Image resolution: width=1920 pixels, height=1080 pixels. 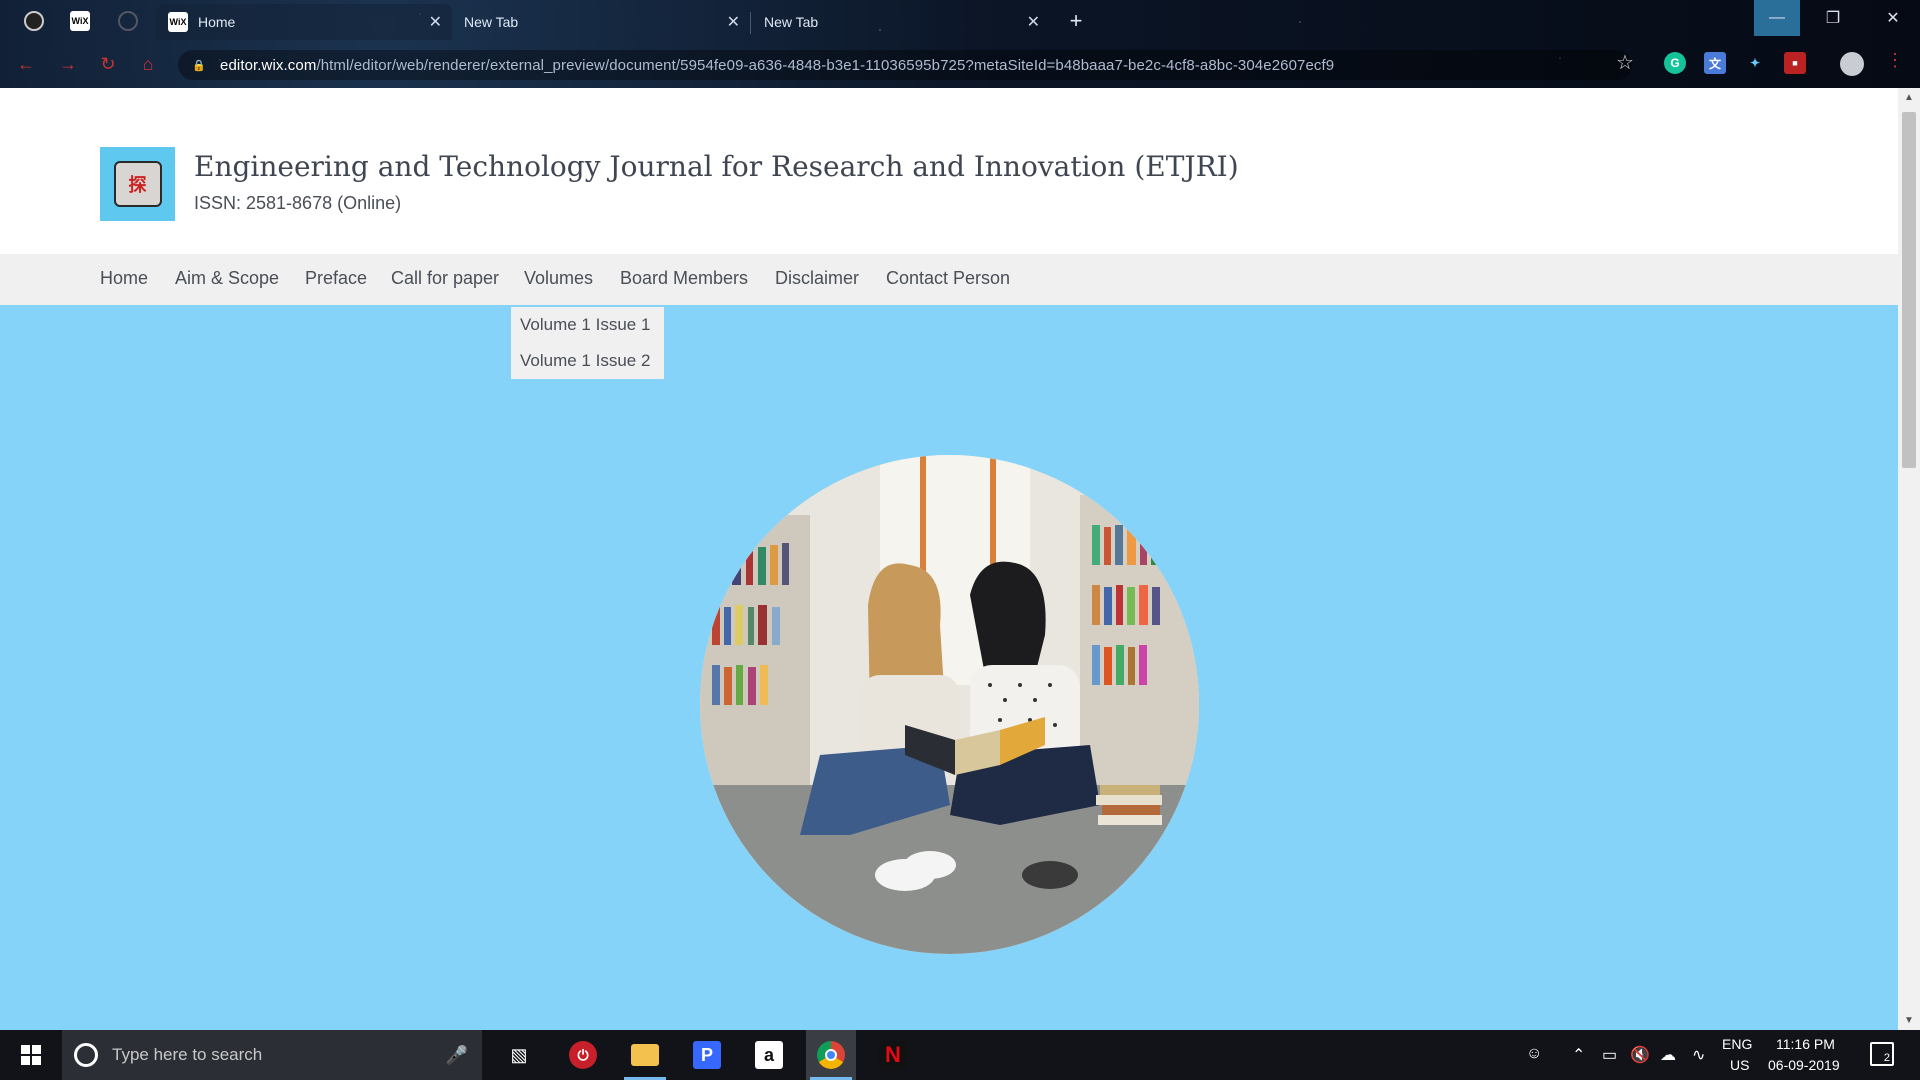 I want to click on task-view-icon: ▧, so click(x=519, y=1055).